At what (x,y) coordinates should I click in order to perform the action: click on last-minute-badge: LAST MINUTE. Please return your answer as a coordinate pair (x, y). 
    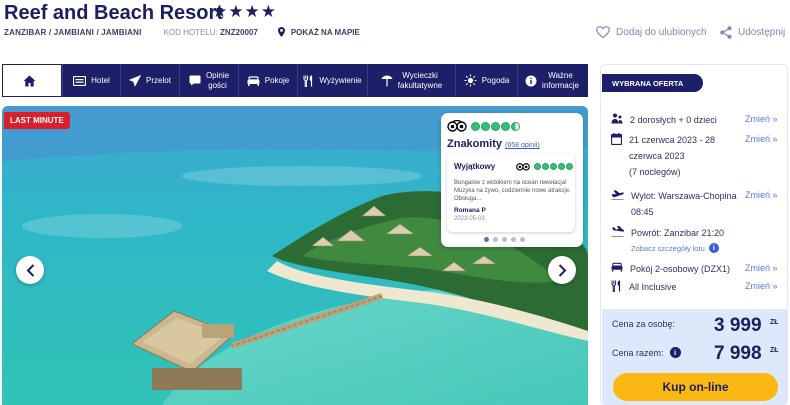
    Looking at the image, I should click on (37, 120).